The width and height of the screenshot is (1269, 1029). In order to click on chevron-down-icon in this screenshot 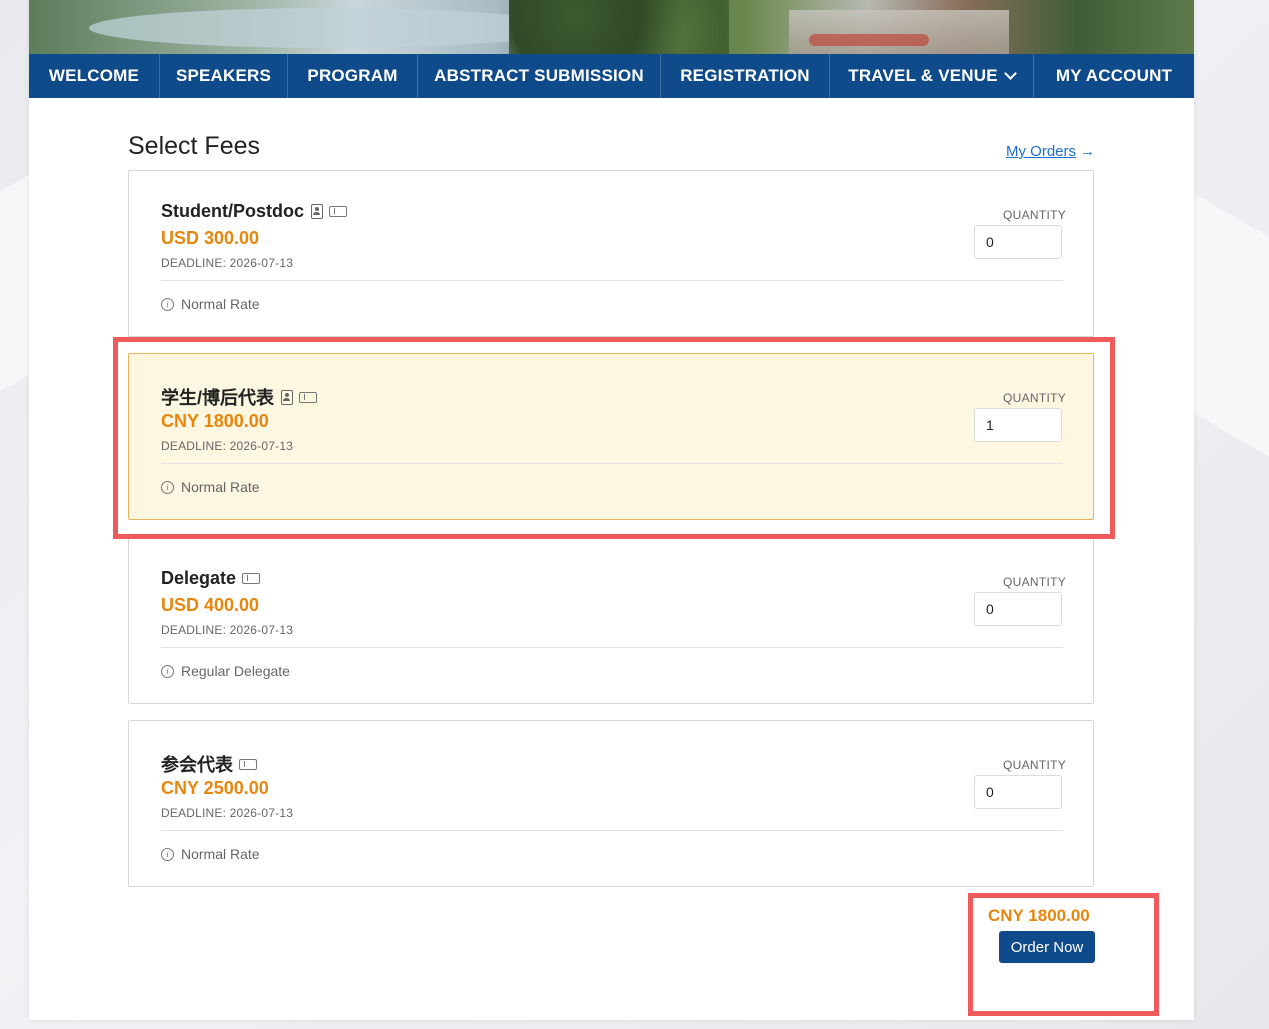, I will do `click(1010, 73)`.